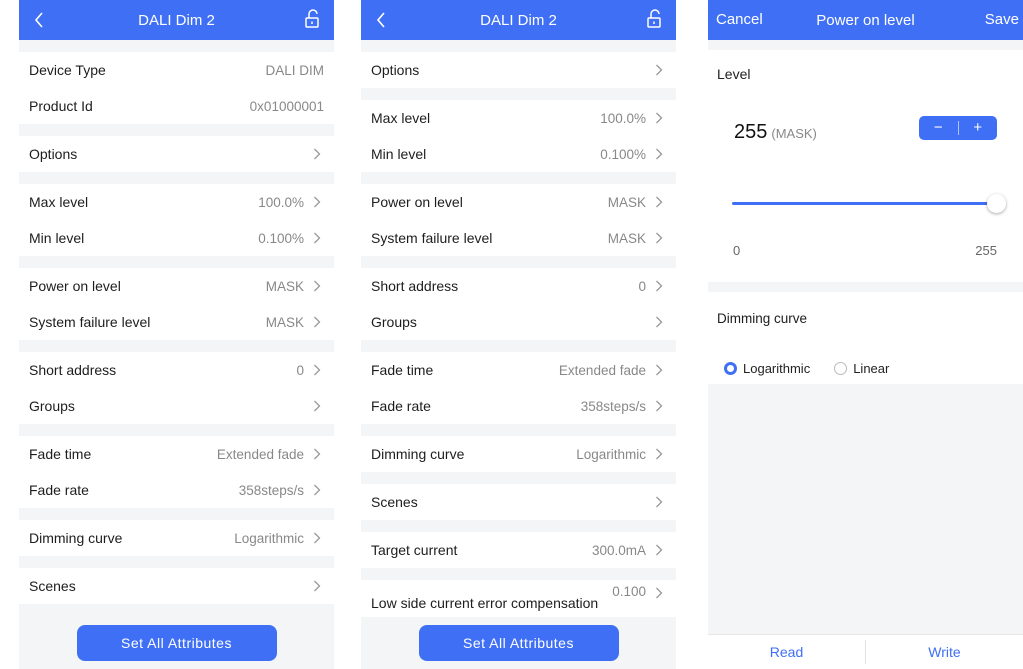 This screenshot has width=1023, height=669. Describe the element at coordinates (629, 591) in the screenshot. I see `row-value: 0.100` at that location.